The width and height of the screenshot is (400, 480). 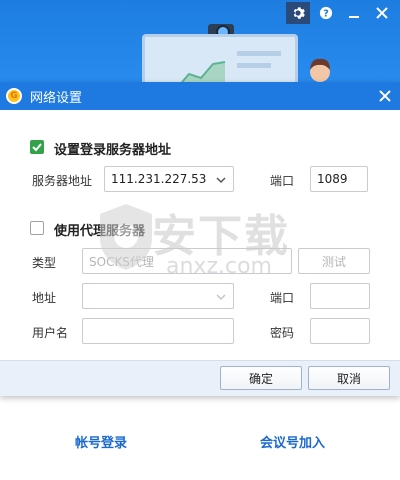 I want to click on server-section-label: 设置登录服务器地址, so click(x=113, y=150).